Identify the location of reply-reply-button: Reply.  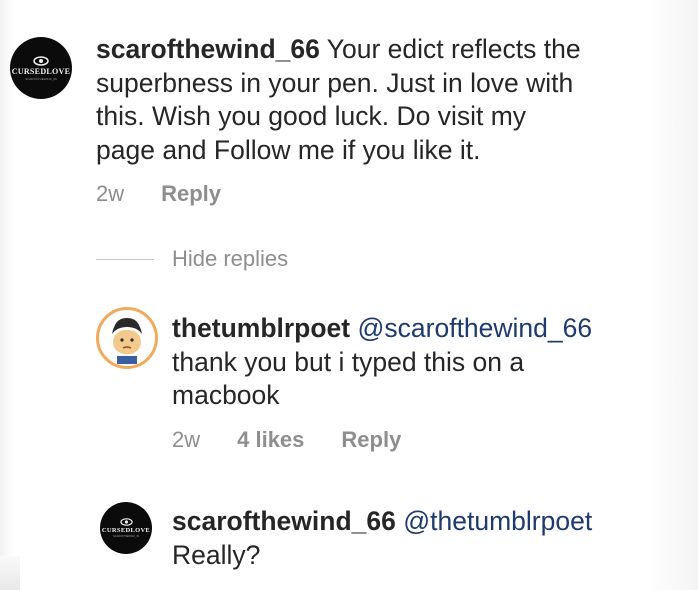
(371, 440).